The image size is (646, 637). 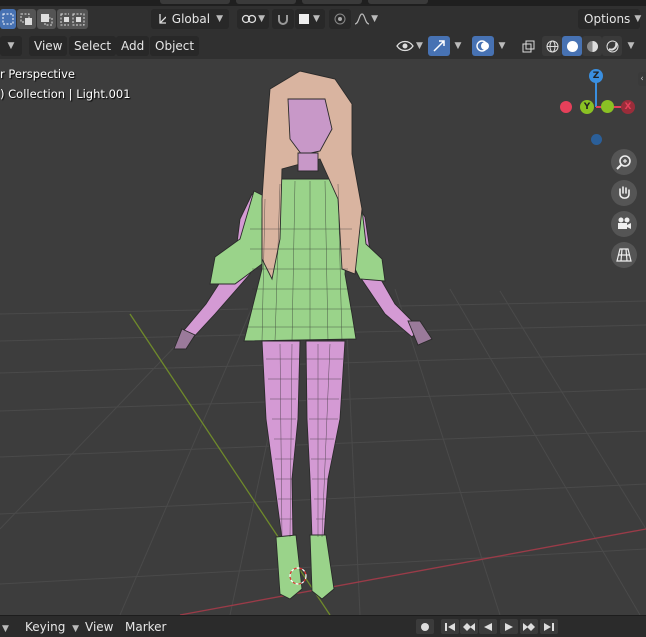 I want to click on header-toolbar: Global ▼ ▼ ▼ ▼ Options ▼, so click(x=323, y=20).